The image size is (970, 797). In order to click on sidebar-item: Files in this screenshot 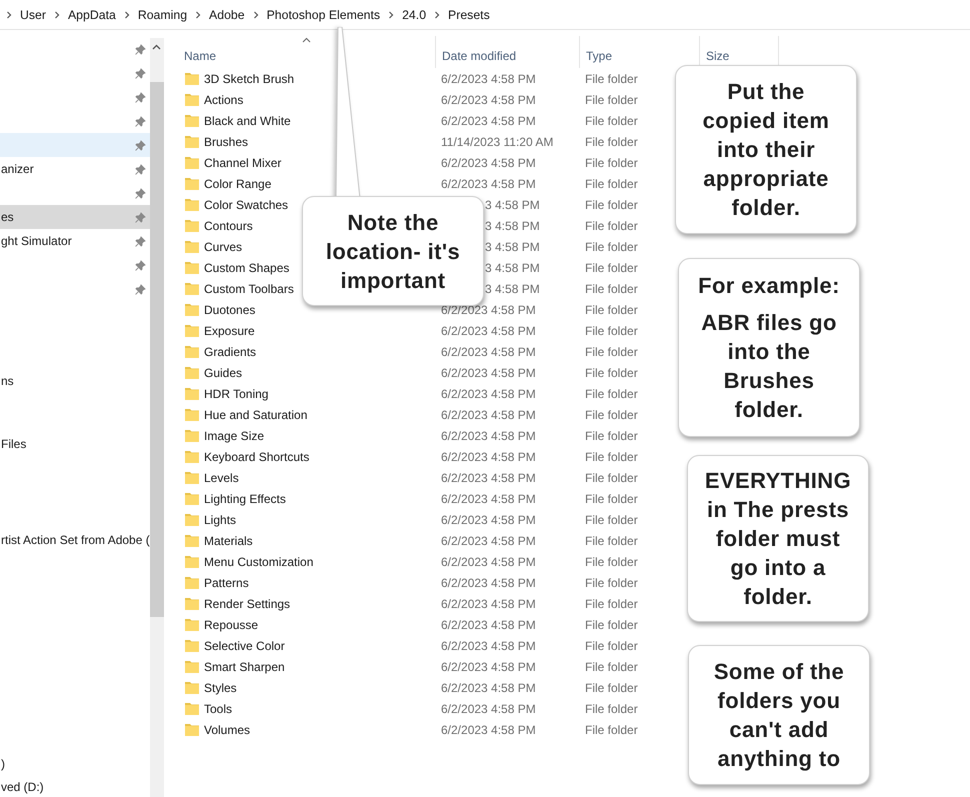, I will do `click(13, 444)`.